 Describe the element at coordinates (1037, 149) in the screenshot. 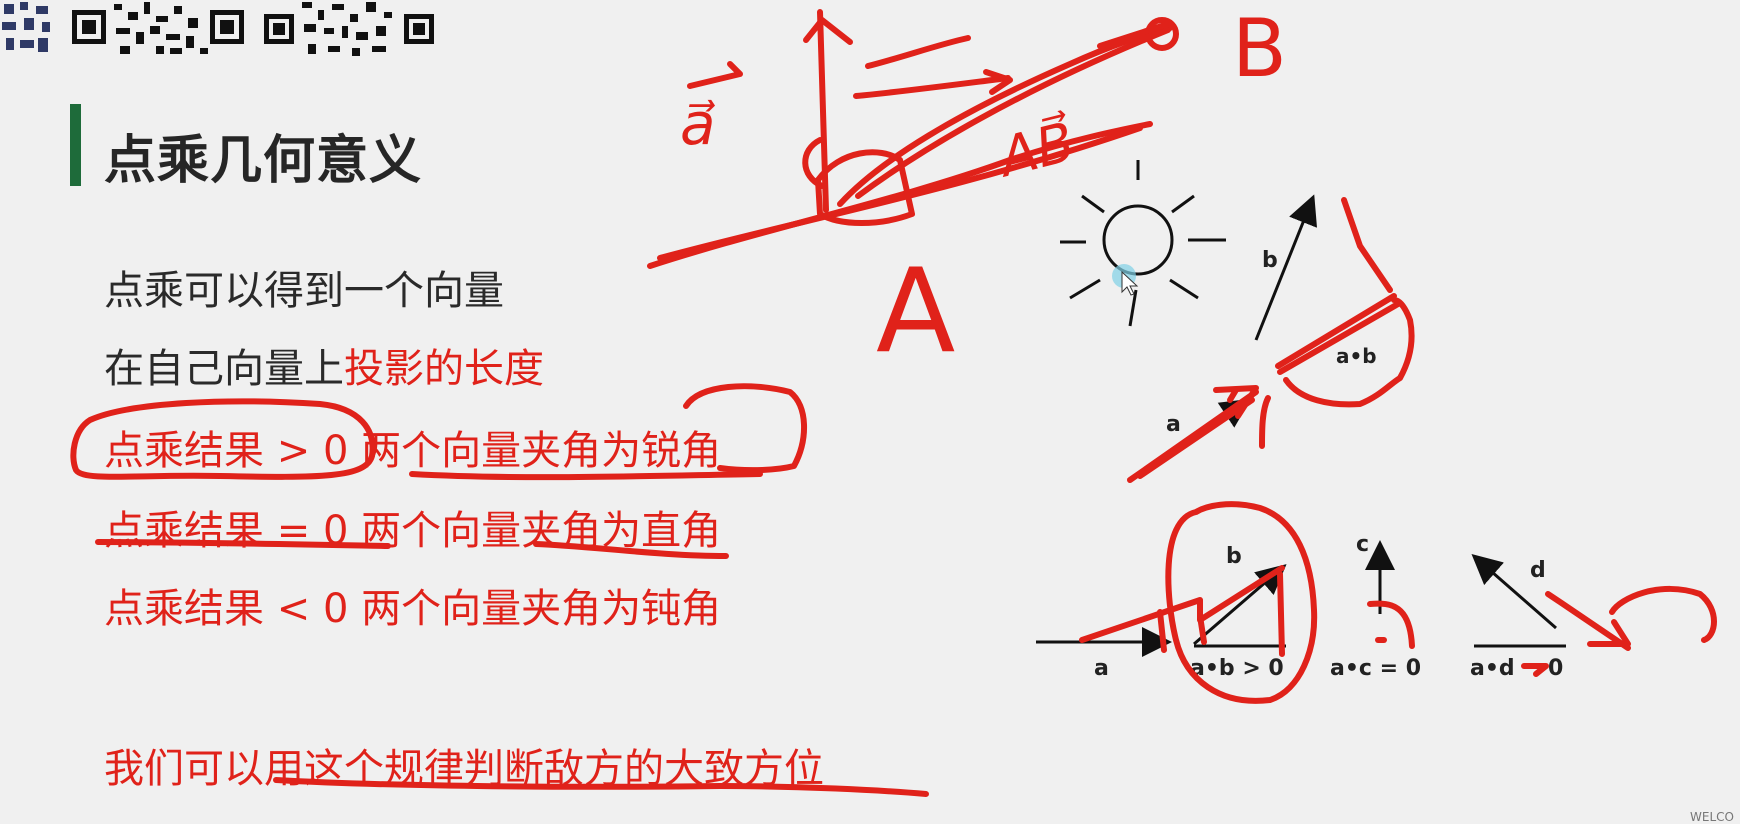

I see `annot-ab-vec: AB⃗` at that location.